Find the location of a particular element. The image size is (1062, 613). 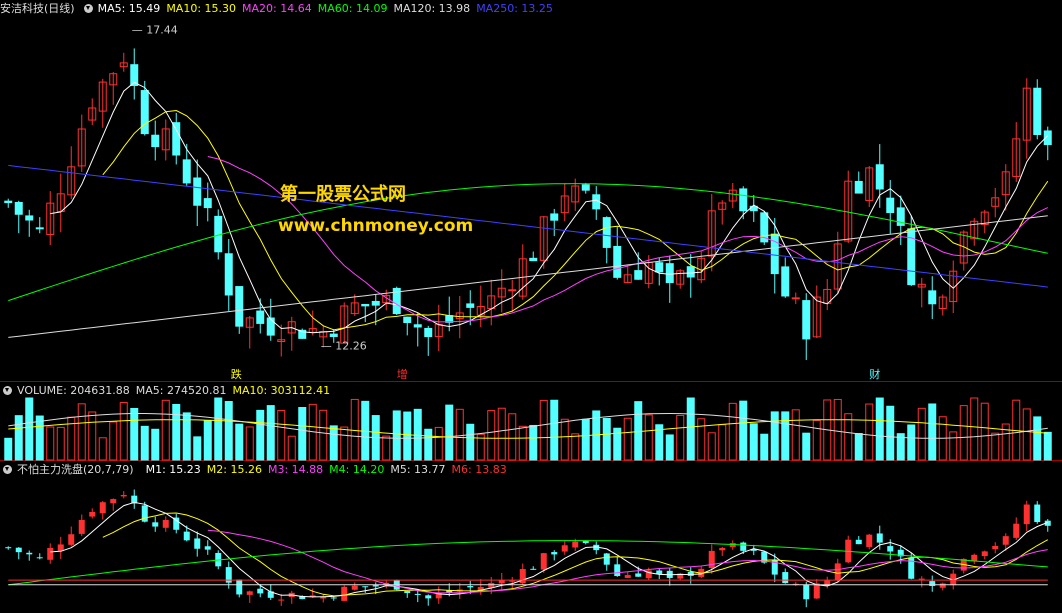

m1-line is located at coordinates (549, 549).